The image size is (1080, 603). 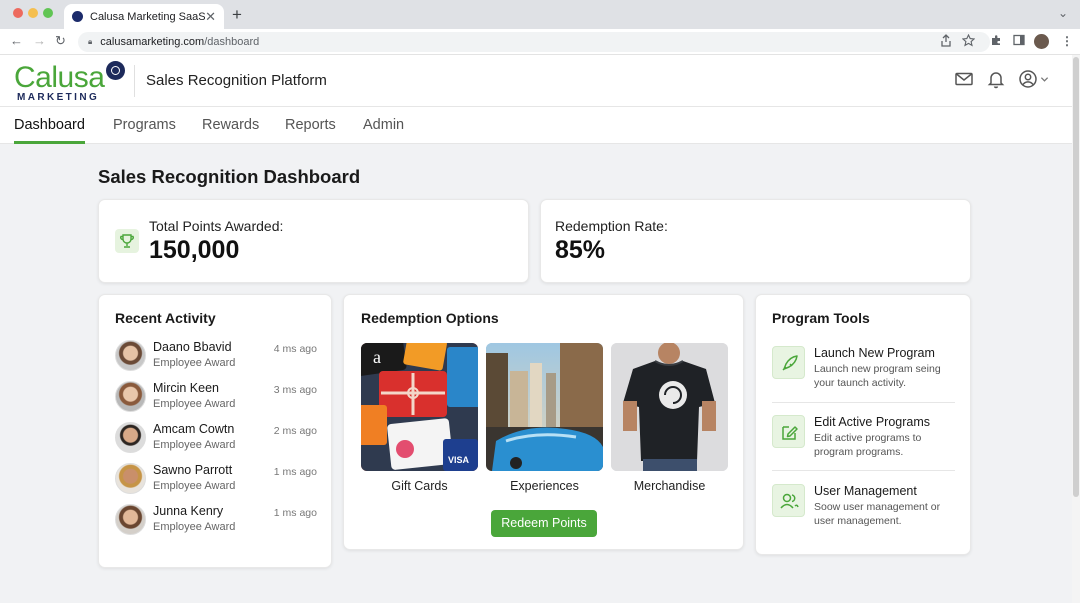 I want to click on address-bar: 🔒︎ calusamarketing.com/dashboard, so click(x=534, y=42).